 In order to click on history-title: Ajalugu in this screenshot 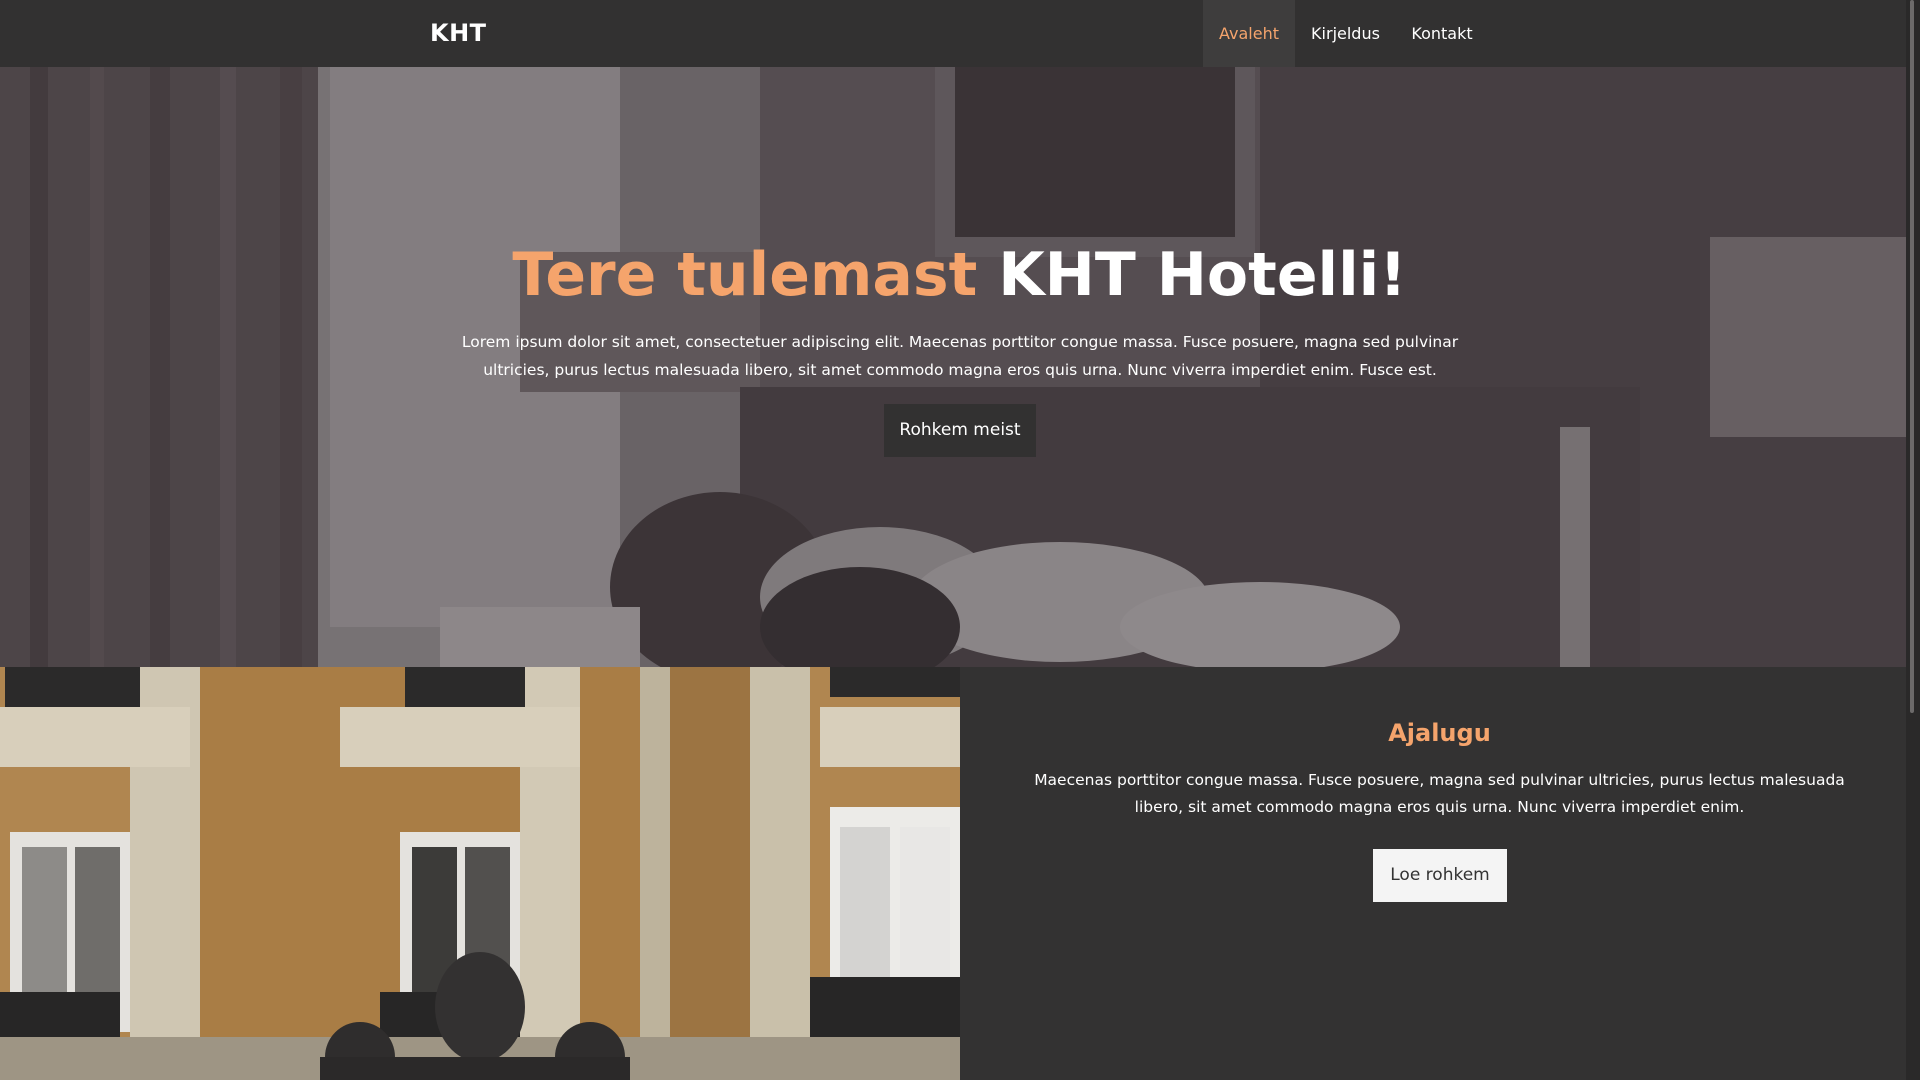, I will do `click(1439, 733)`.